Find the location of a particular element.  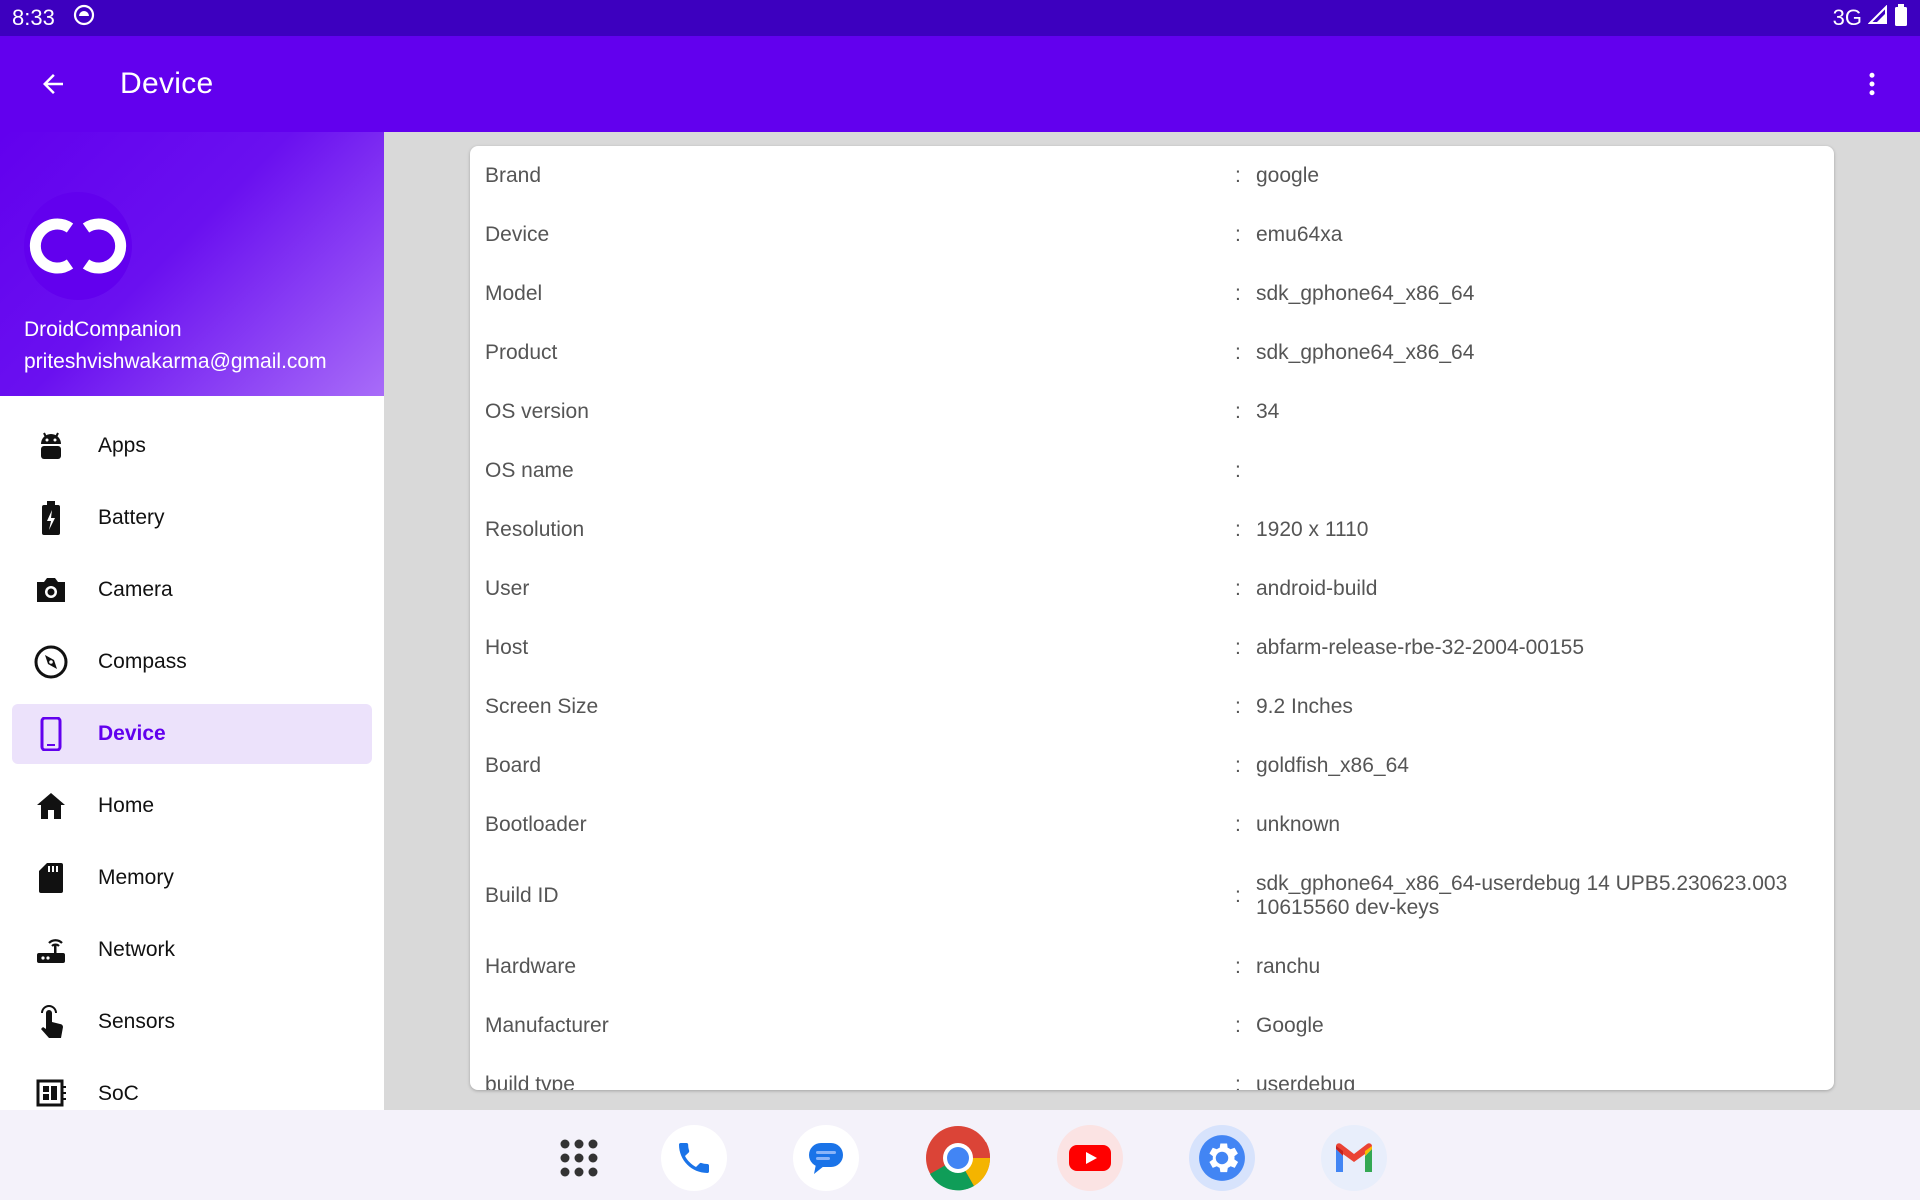

sidebar-item-soc: SoC is located at coordinates (192, 1087).